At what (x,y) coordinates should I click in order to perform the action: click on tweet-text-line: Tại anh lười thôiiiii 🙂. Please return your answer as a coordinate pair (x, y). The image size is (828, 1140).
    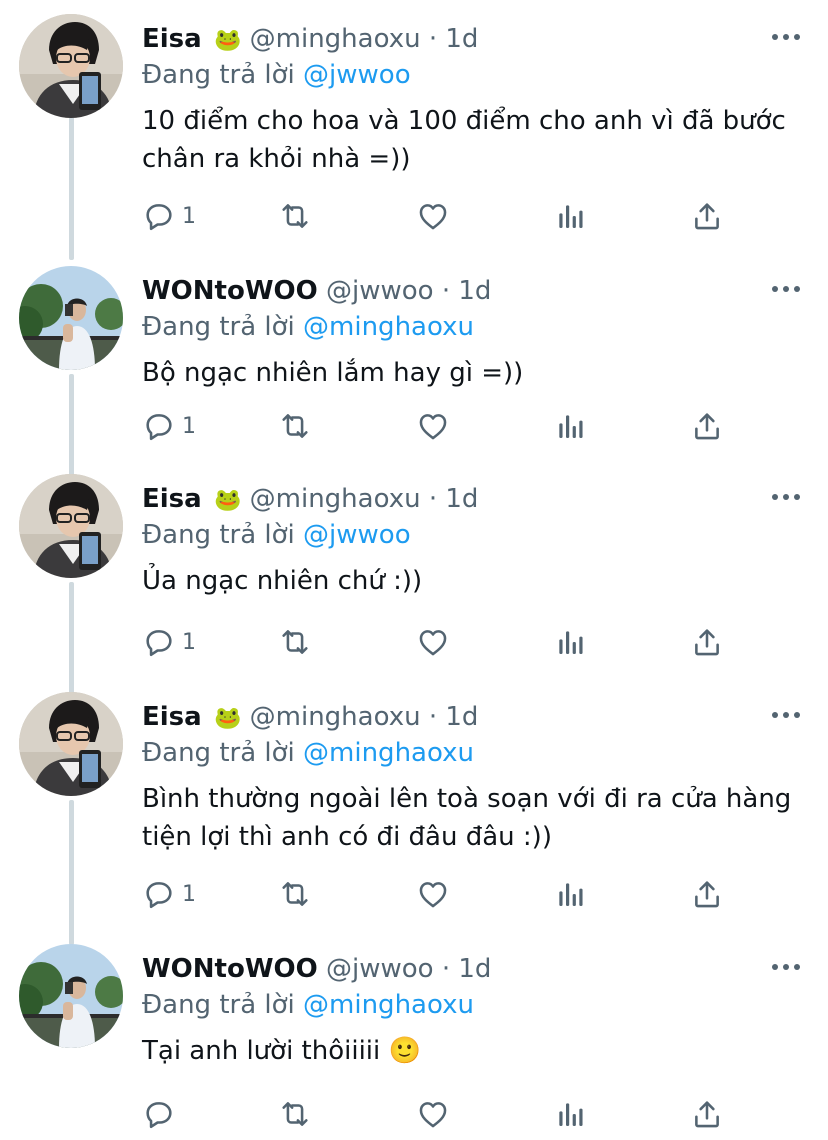
    Looking at the image, I should click on (281, 1051).